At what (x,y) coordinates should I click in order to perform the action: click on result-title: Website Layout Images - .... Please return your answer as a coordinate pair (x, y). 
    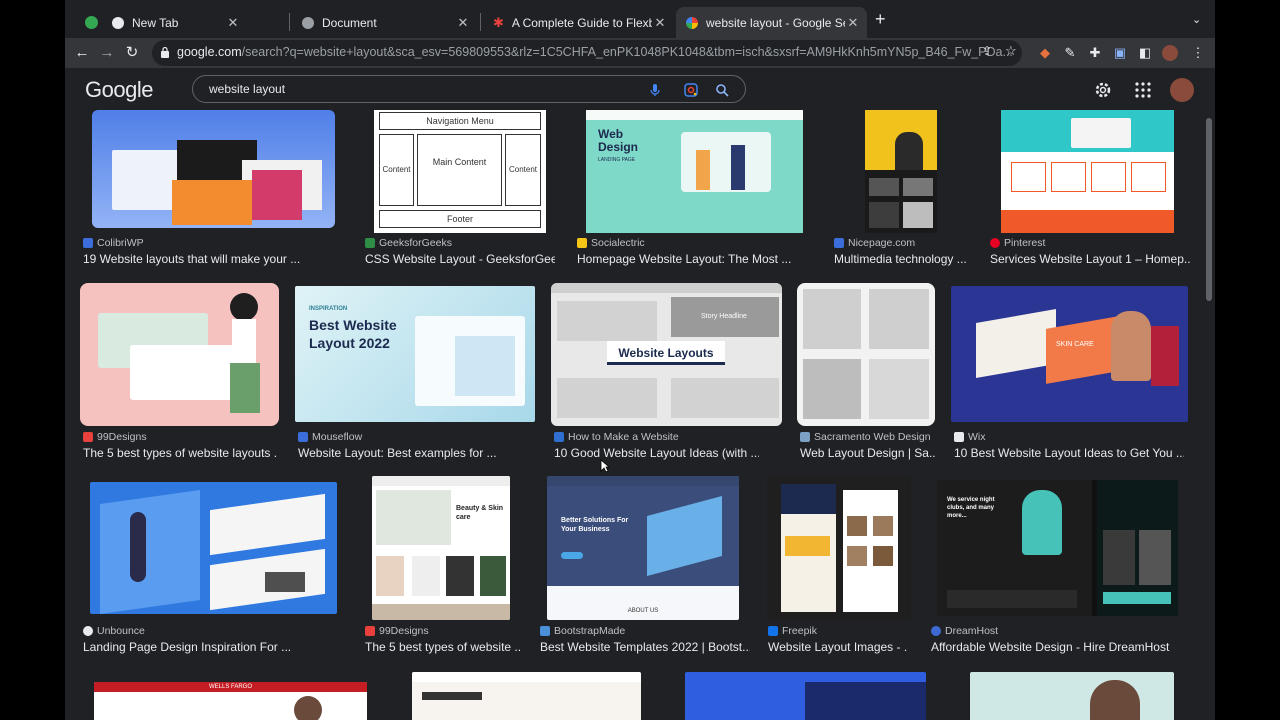
    Looking at the image, I should click on (838, 647).